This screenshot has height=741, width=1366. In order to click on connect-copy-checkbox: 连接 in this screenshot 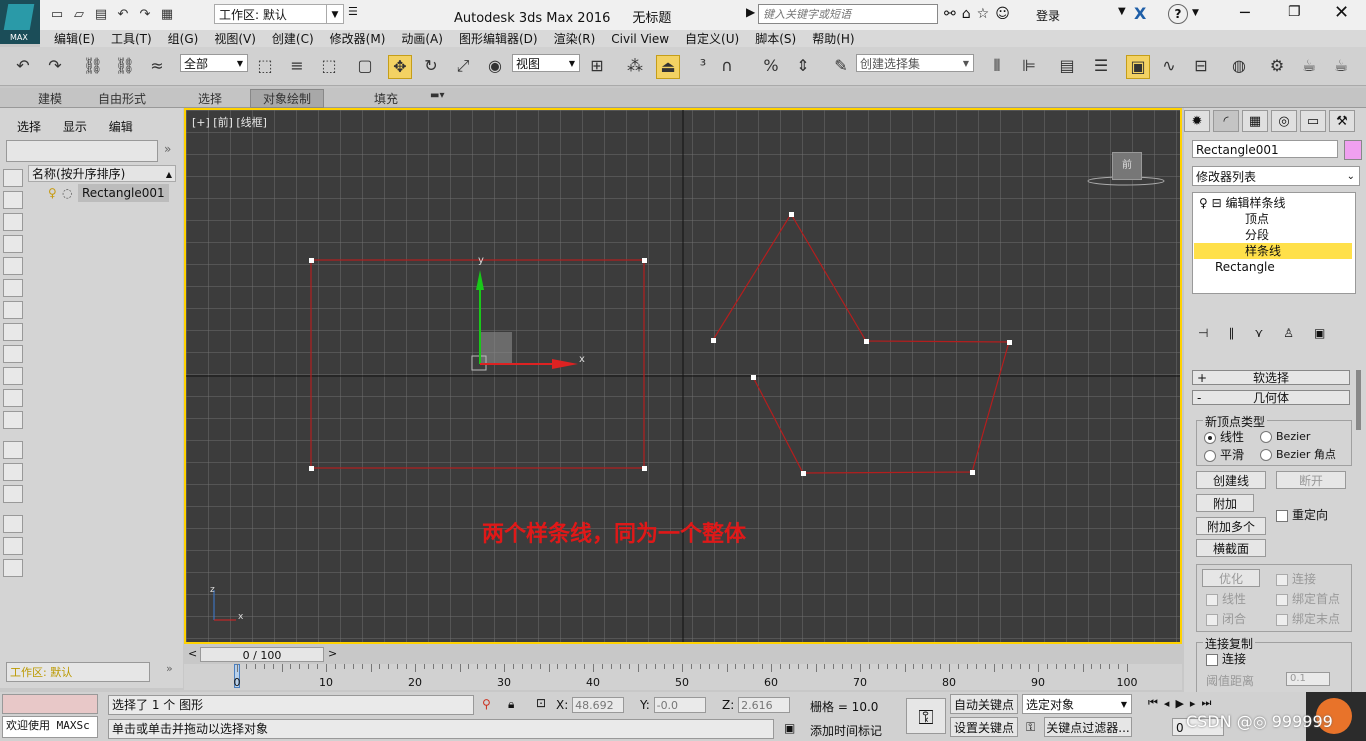, I will do `click(1226, 659)`.